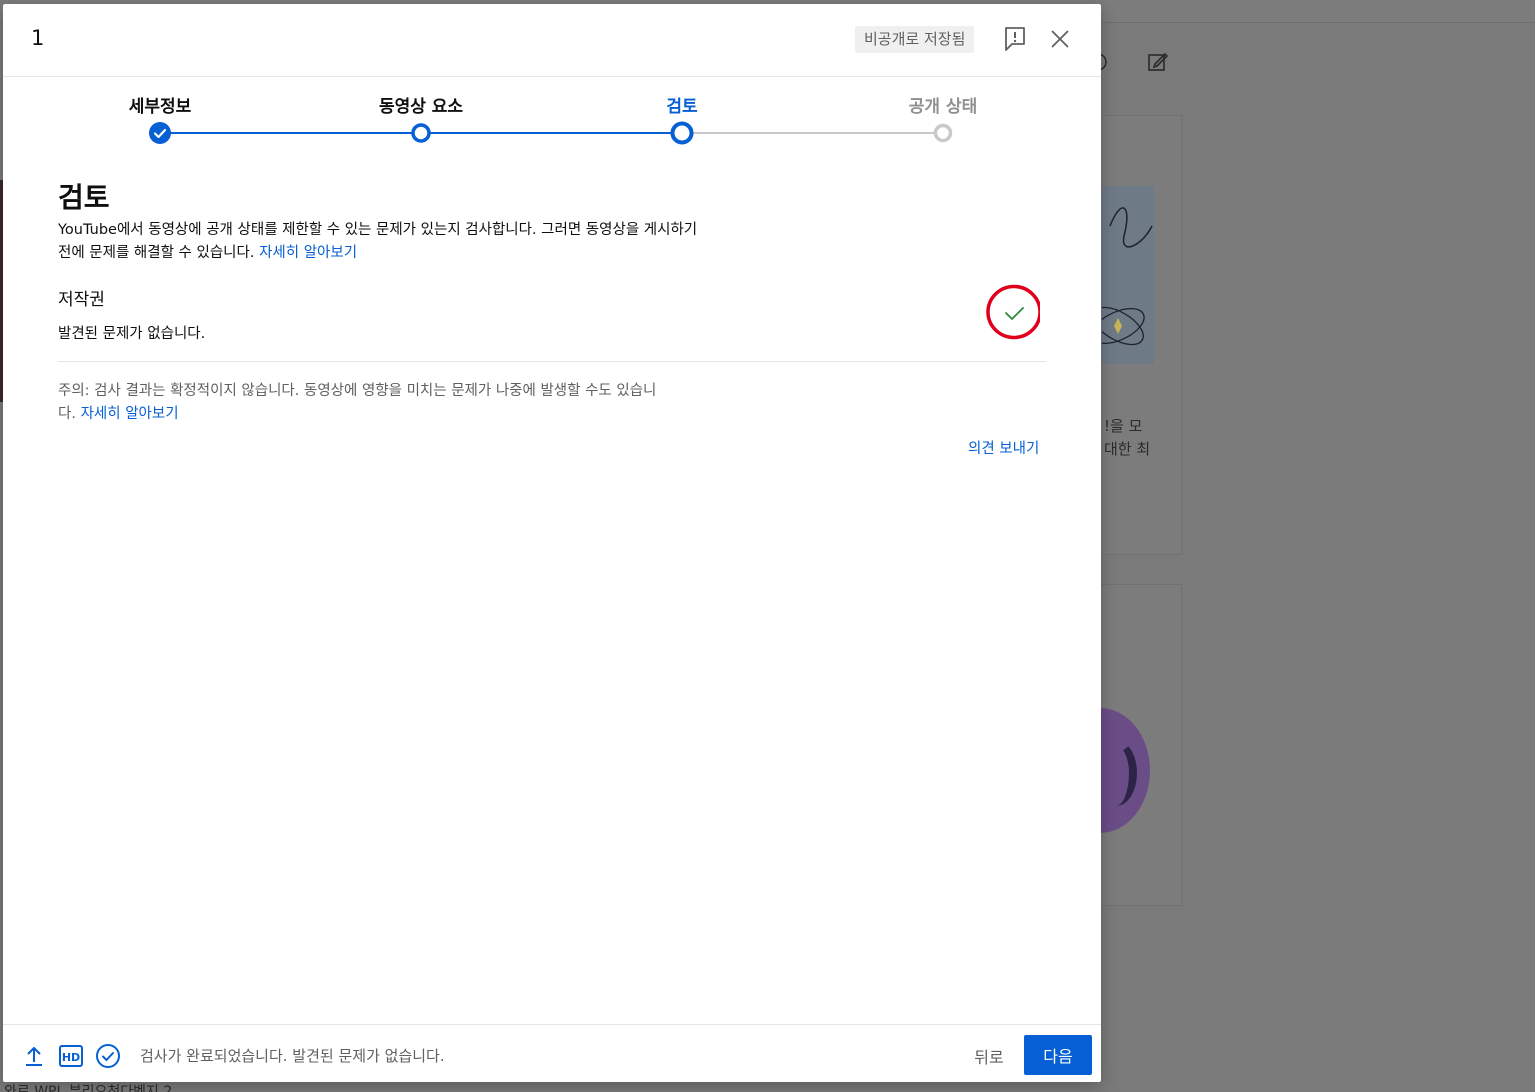 The height and width of the screenshot is (1092, 1535). Describe the element at coordinates (552, 361) in the screenshot. I see `section-divider` at that location.